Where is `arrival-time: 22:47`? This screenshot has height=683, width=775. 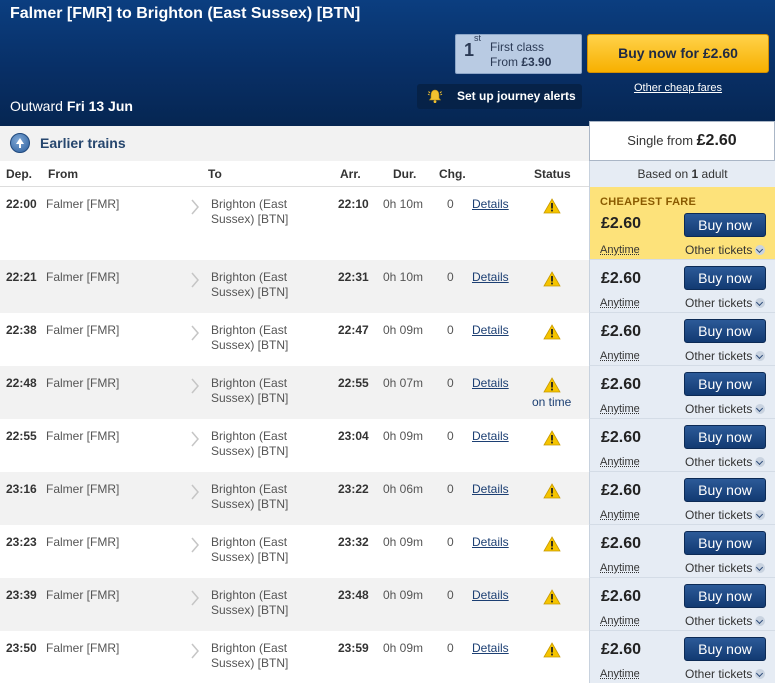 arrival-time: 22:47 is located at coordinates (353, 330).